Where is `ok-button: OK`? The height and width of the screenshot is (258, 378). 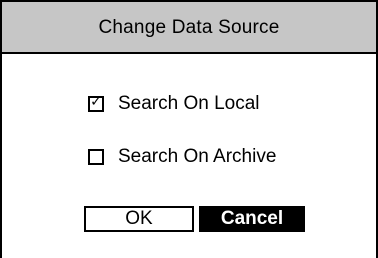 ok-button: OK is located at coordinates (139, 219).